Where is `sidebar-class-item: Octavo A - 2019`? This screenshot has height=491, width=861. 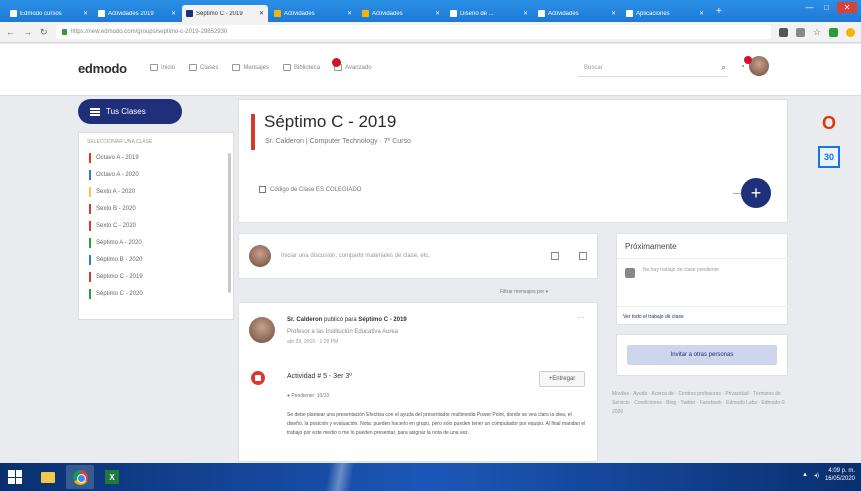
sidebar-class-item: Octavo A - 2019 is located at coordinates (156, 157).